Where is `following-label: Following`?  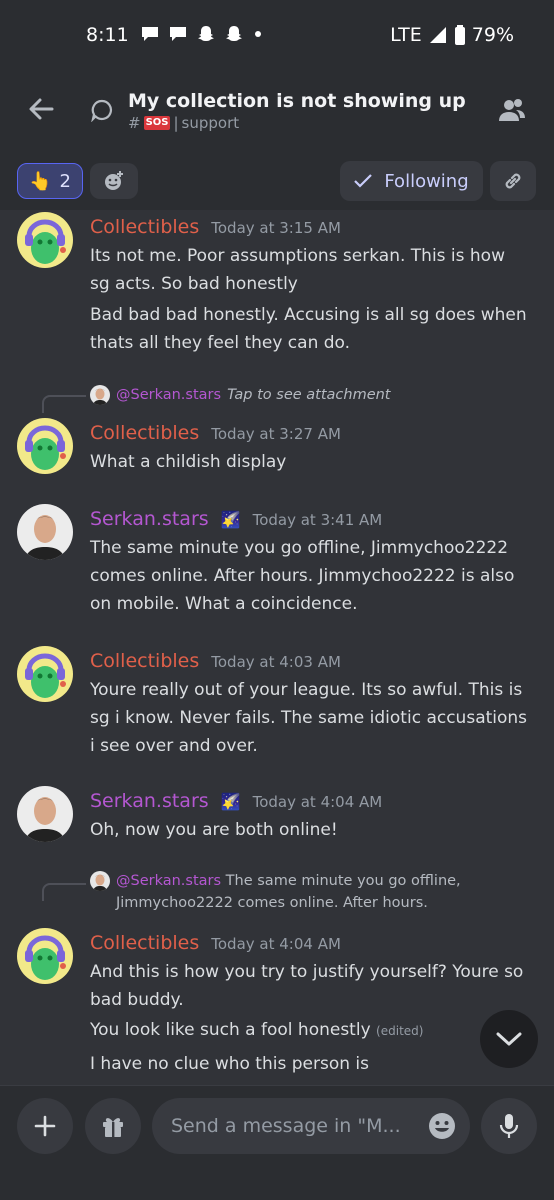
following-label: Following is located at coordinates (426, 181).